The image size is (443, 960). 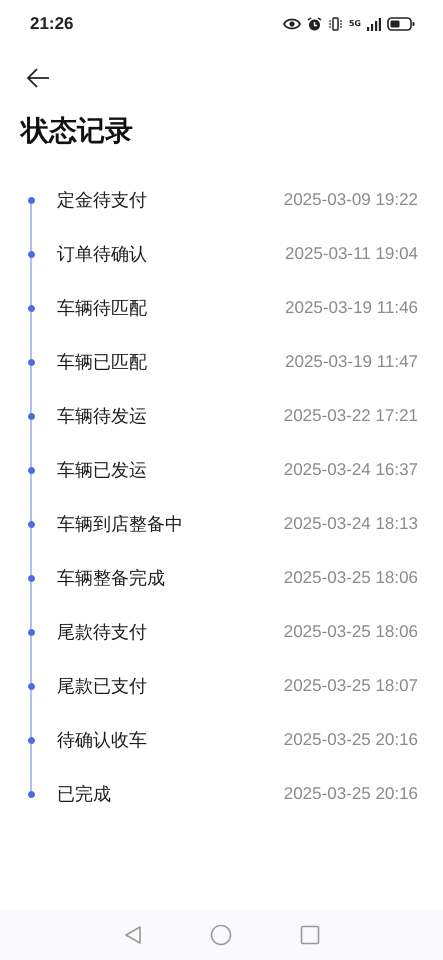 I want to click on recents-square-icon, so click(x=310, y=935).